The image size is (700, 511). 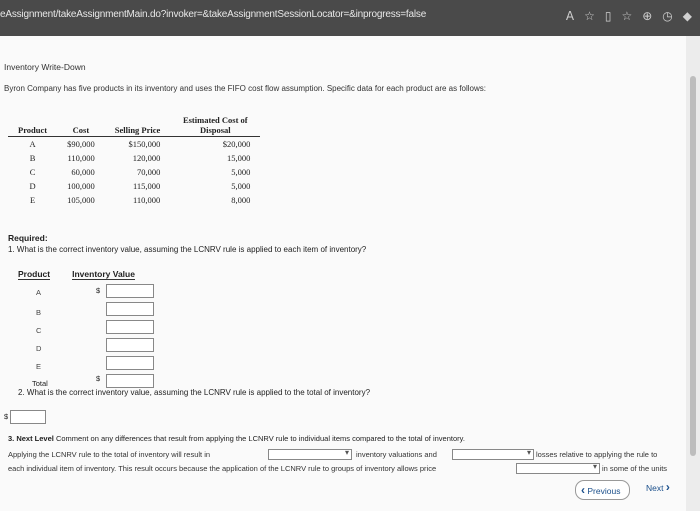 What do you see at coordinates (39, 312) in the screenshot?
I see `answer-row-label: B` at bounding box center [39, 312].